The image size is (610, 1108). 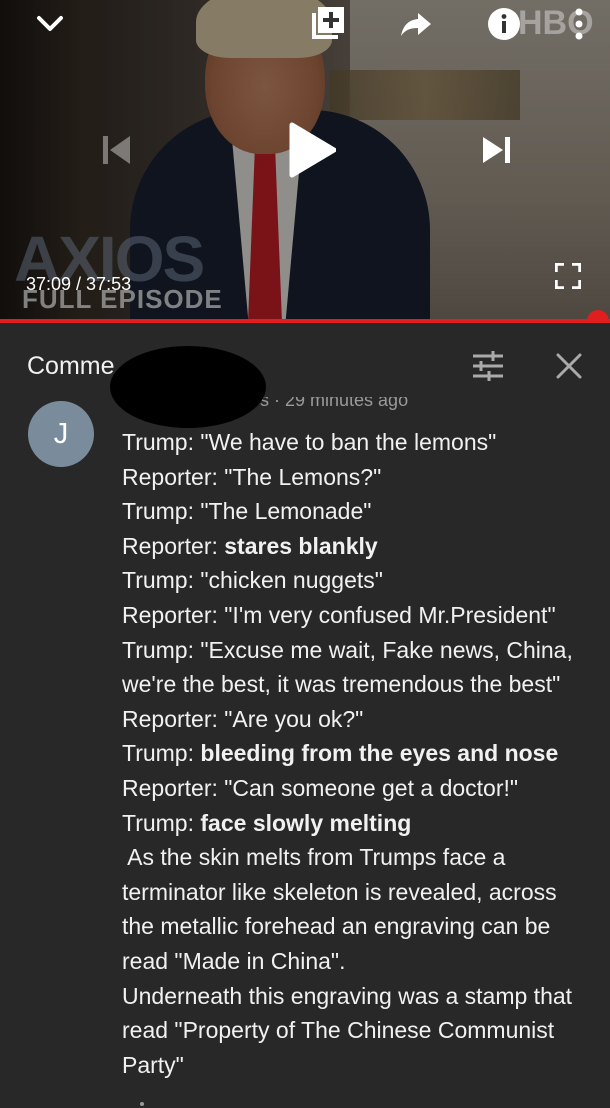 I want to click on more-options-button, so click(x=579, y=24).